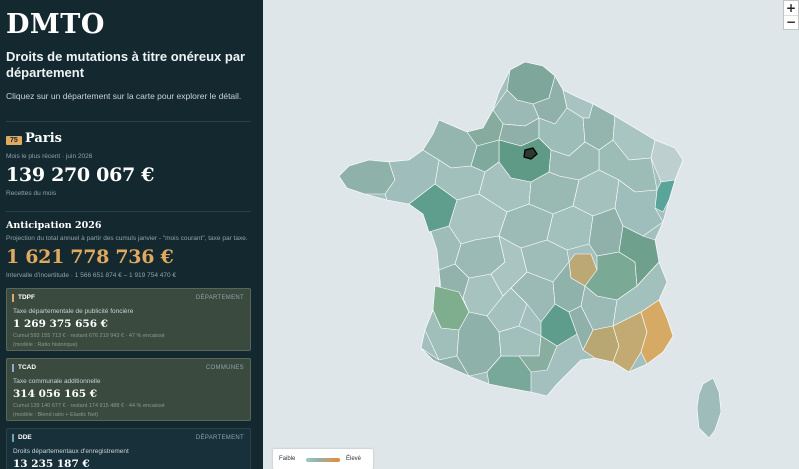 This screenshot has width=799, height=469. I want to click on tax-title: Droits départementaux d'enregistrement, so click(71, 451).